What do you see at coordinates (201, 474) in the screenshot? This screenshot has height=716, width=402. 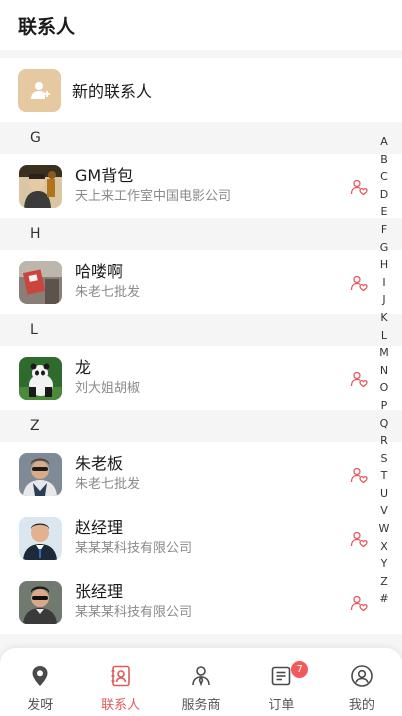 I see `contact-row: 朱老板 朱老七批发` at bounding box center [201, 474].